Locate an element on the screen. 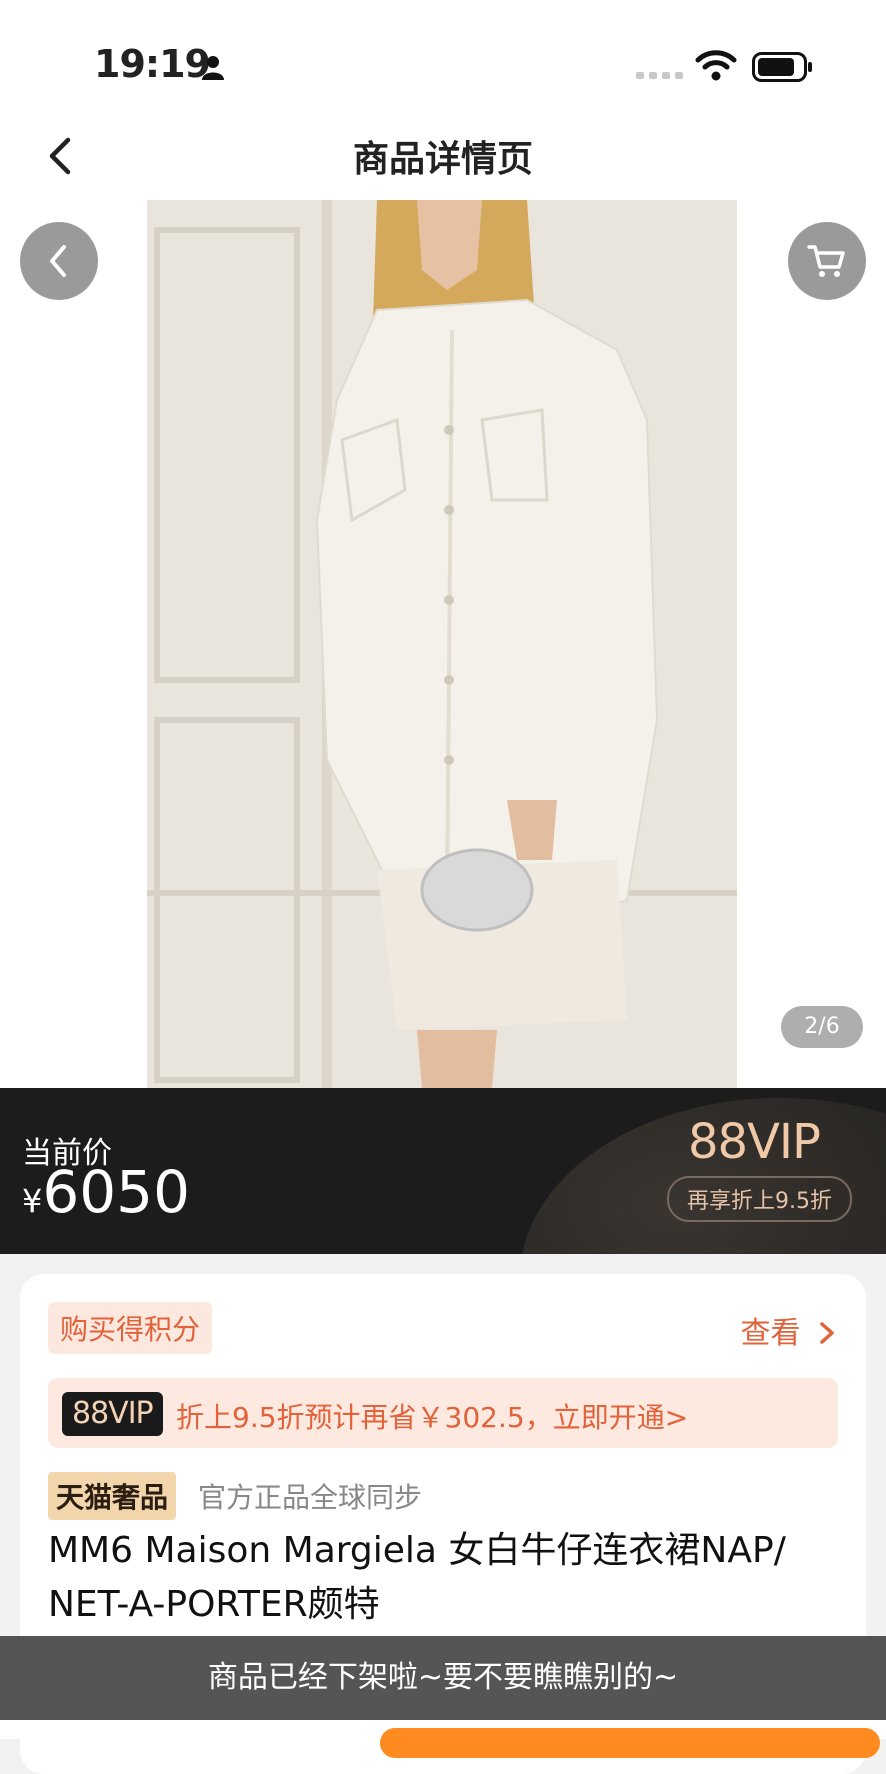 The image size is (886, 1774). signal-dots-icon is located at coordinates (659, 75).